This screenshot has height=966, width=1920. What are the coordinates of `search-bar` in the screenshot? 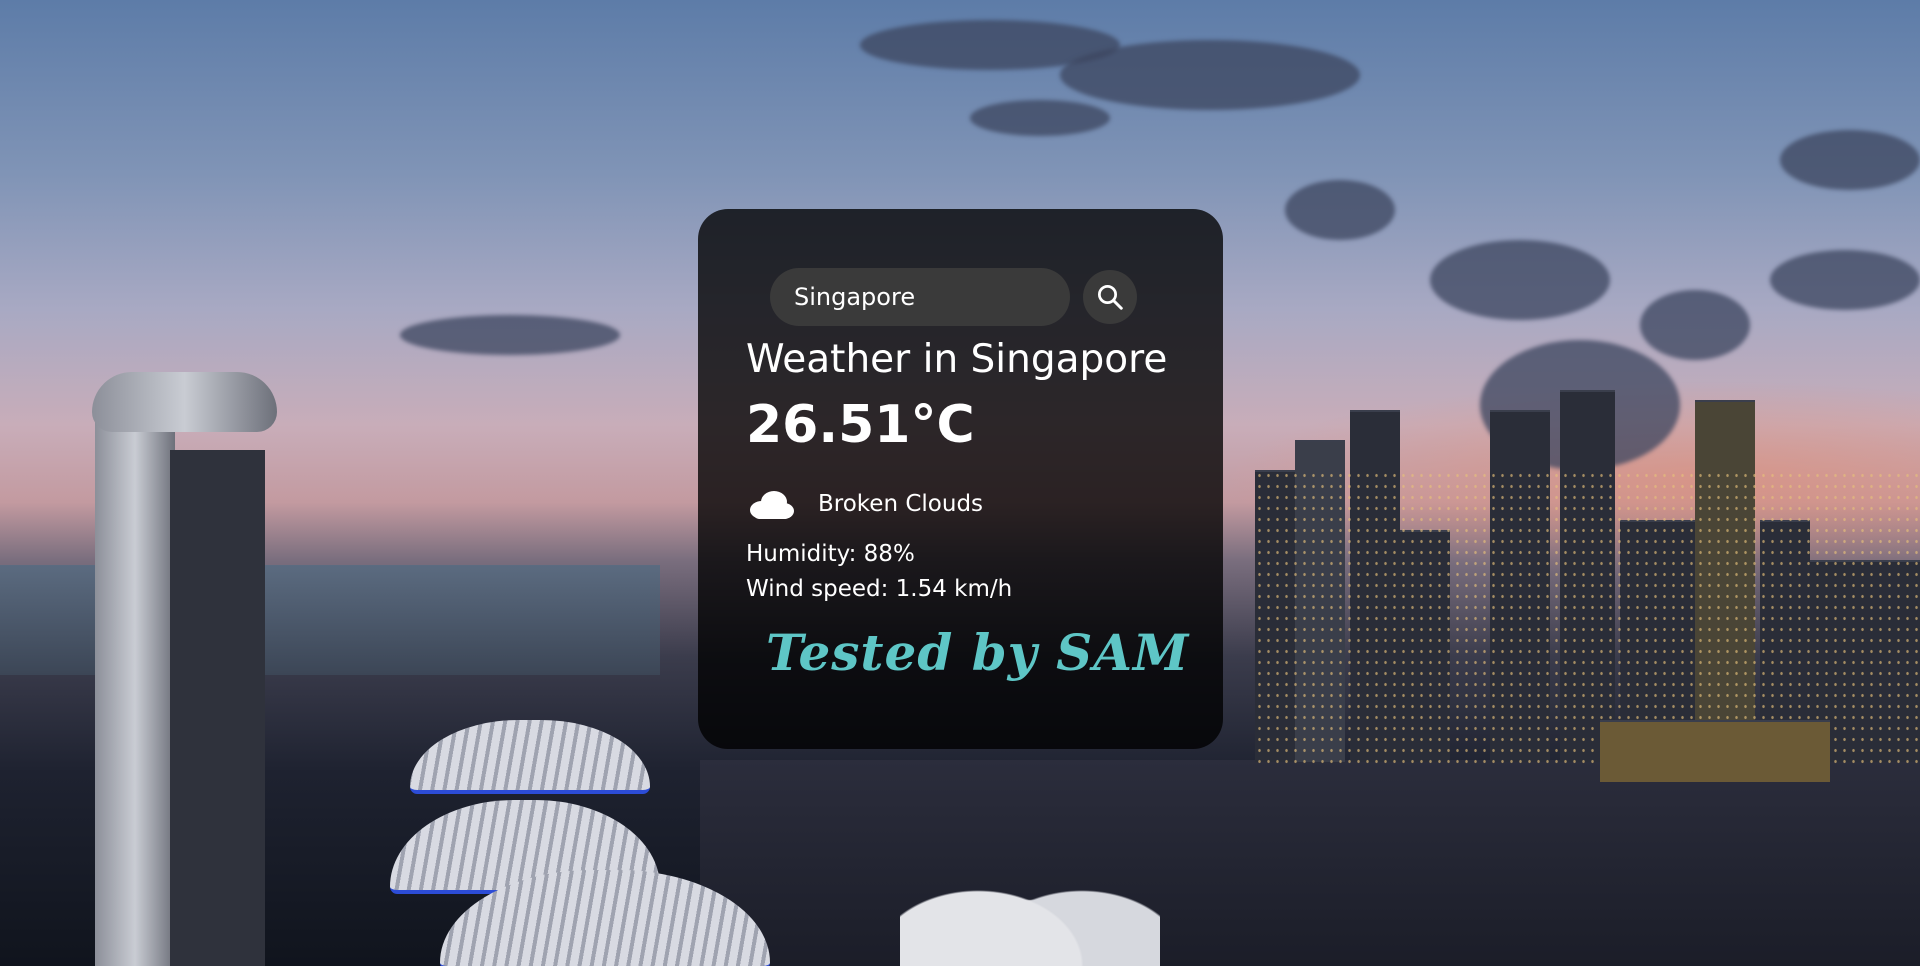 It's located at (953, 297).